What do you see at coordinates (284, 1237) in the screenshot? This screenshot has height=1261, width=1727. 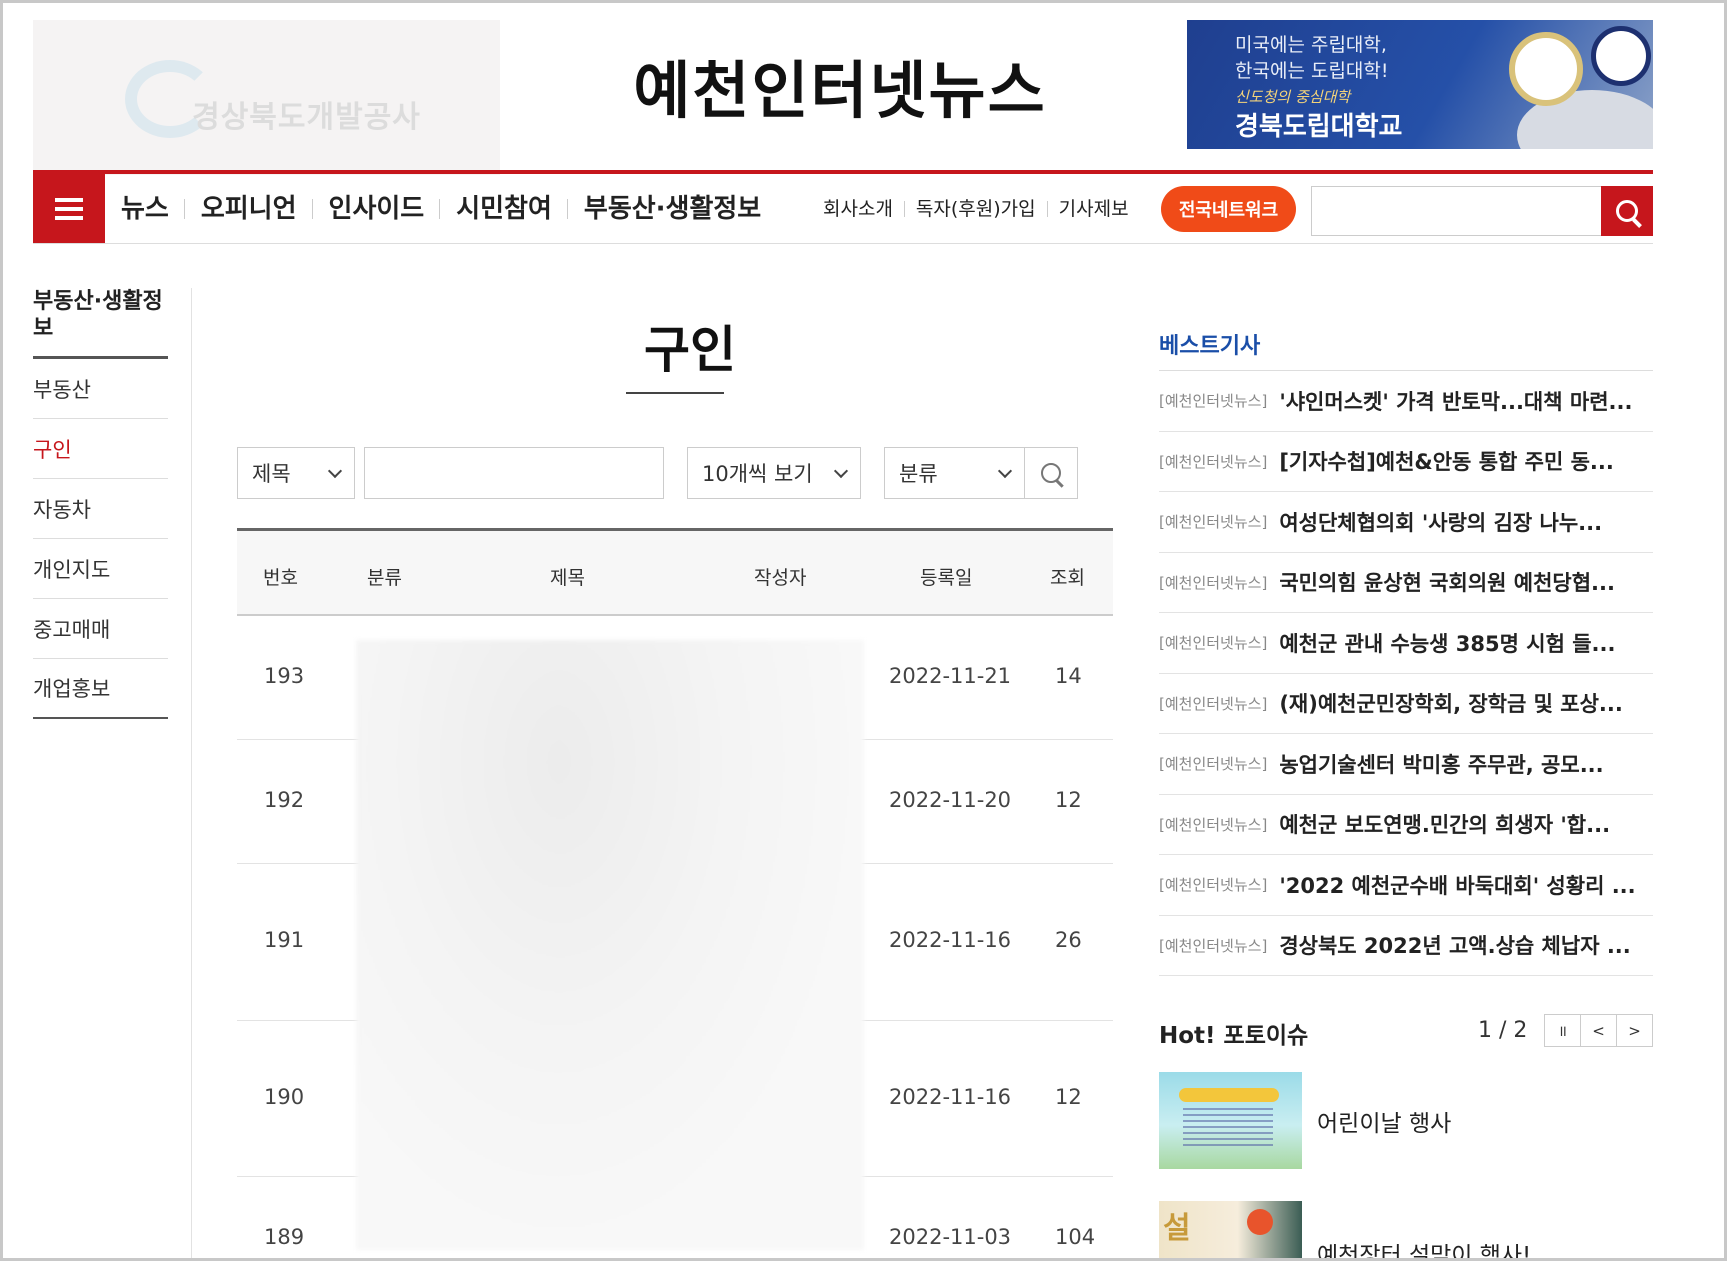 I see `row-number: 189` at bounding box center [284, 1237].